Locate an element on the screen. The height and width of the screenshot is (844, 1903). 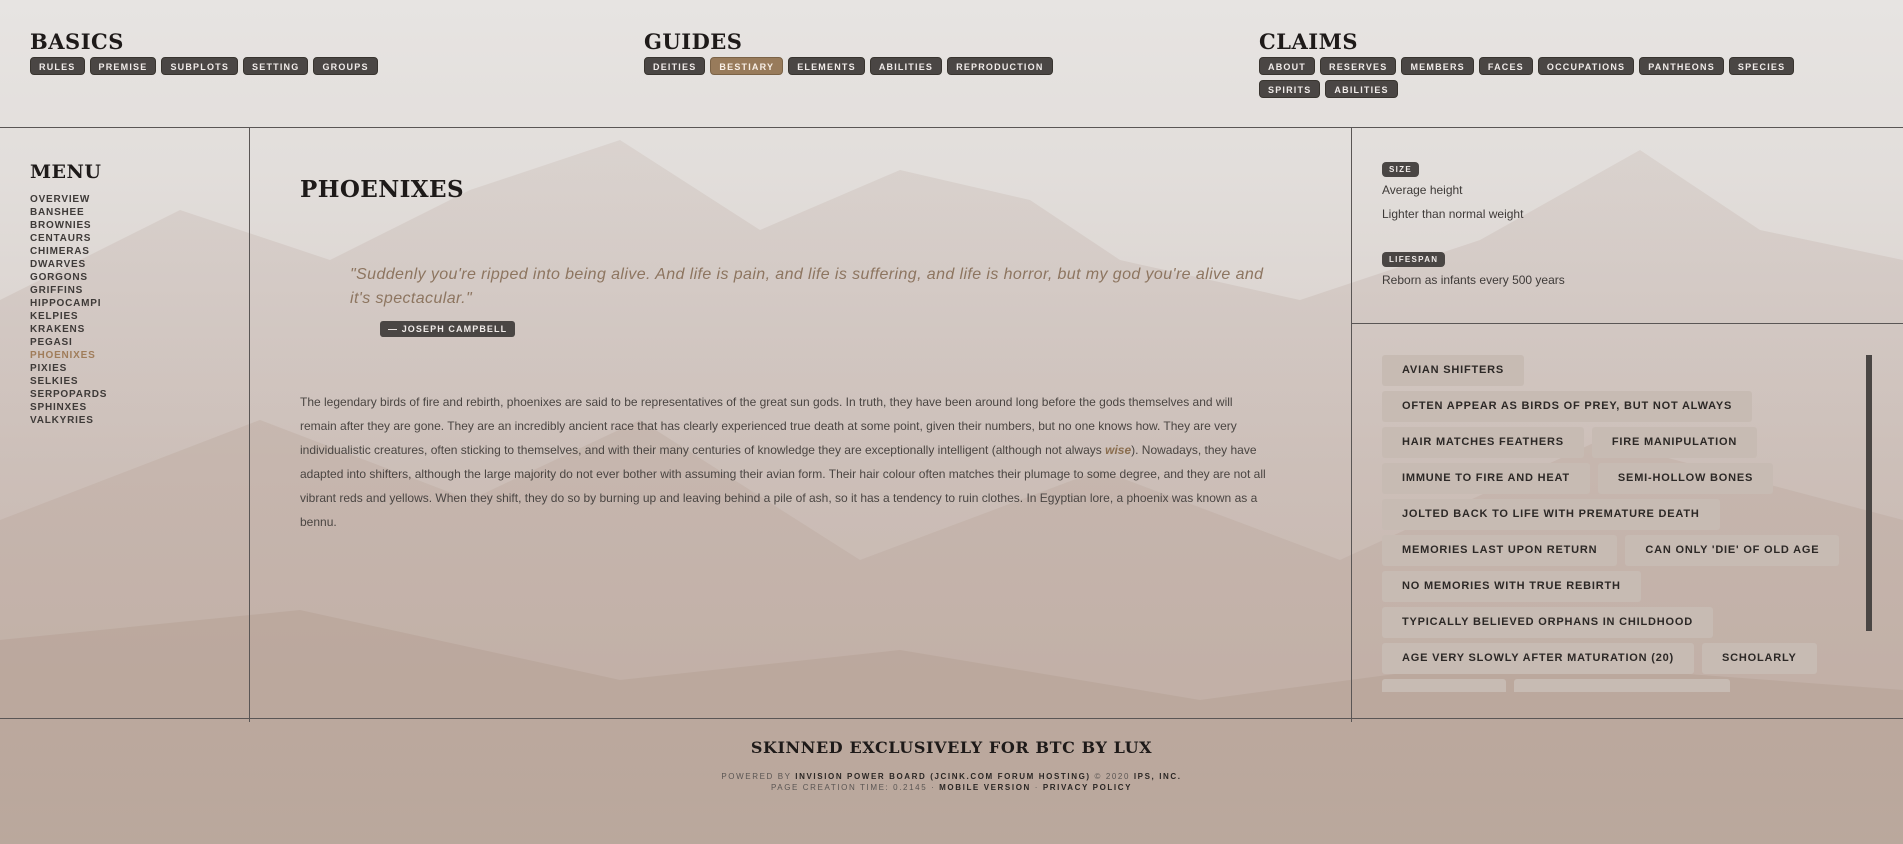
stat-line: Reborn as infants every 500 years is located at coordinates (1473, 280).